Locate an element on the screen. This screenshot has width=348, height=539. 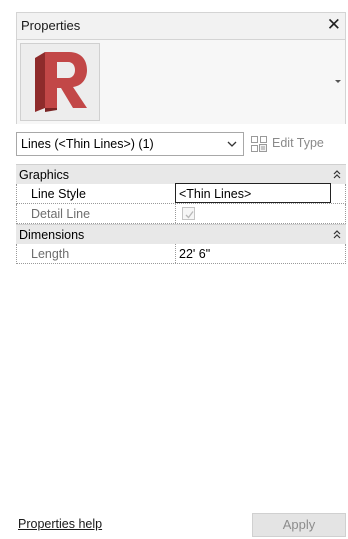
property-name: Length is located at coordinates (50, 254).